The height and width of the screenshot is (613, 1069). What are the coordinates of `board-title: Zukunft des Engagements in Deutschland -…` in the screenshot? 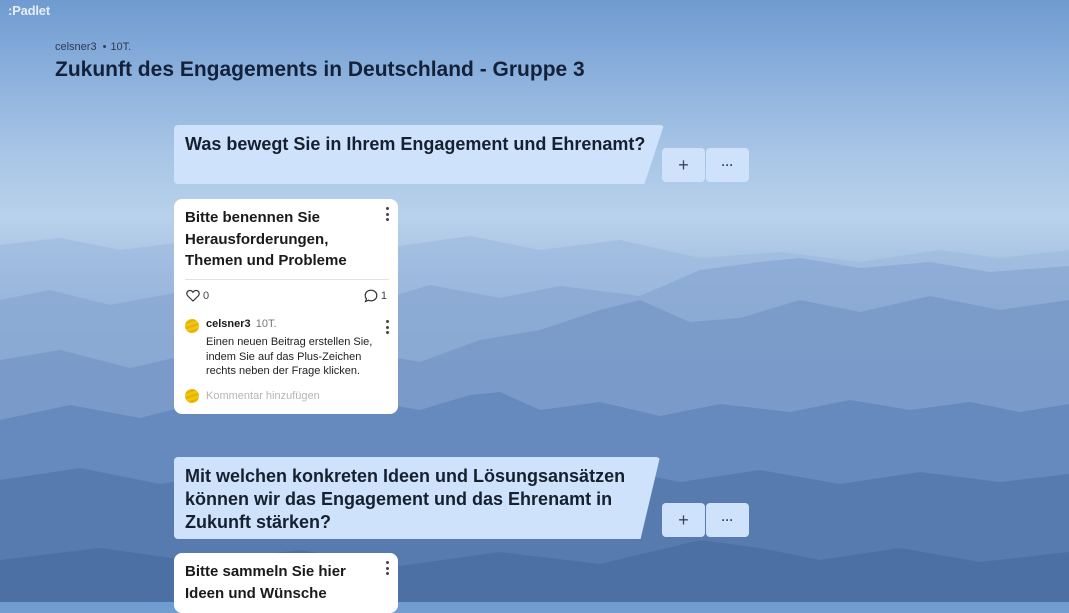 It's located at (320, 69).